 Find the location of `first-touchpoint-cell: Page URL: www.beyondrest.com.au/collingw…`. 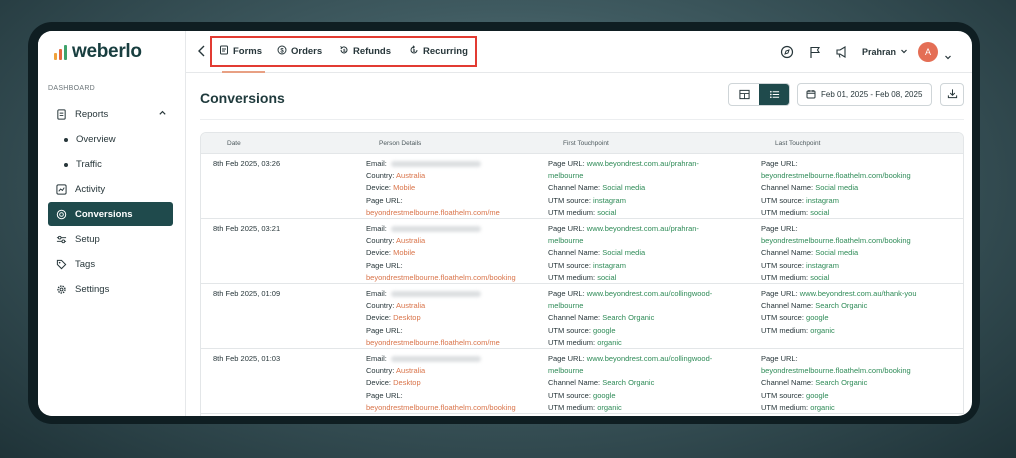

first-touchpoint-cell: Page URL: www.beyondrest.com.au/collingw… is located at coordinates (630, 318).